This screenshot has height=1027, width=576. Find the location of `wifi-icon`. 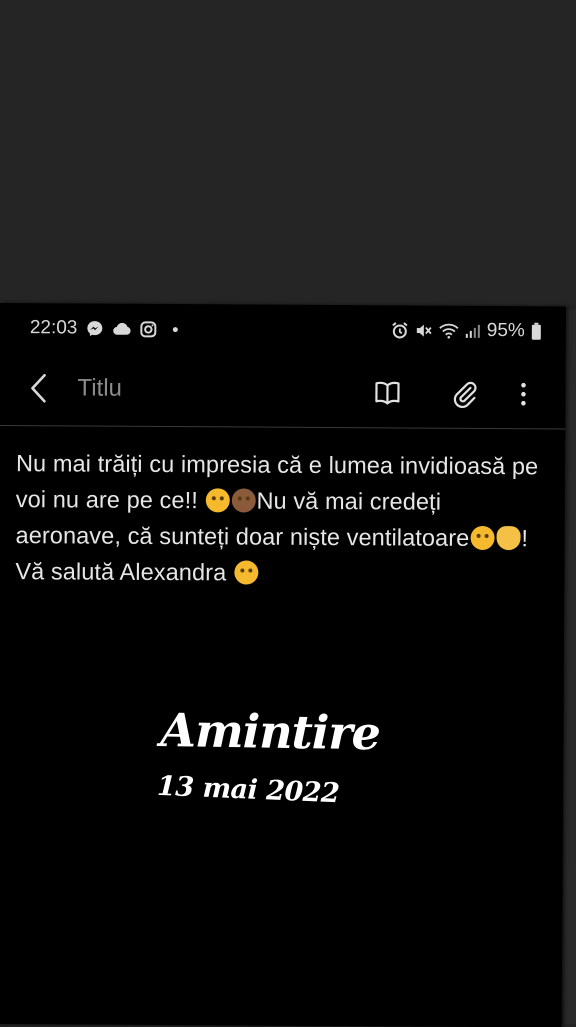

wifi-icon is located at coordinates (449, 331).